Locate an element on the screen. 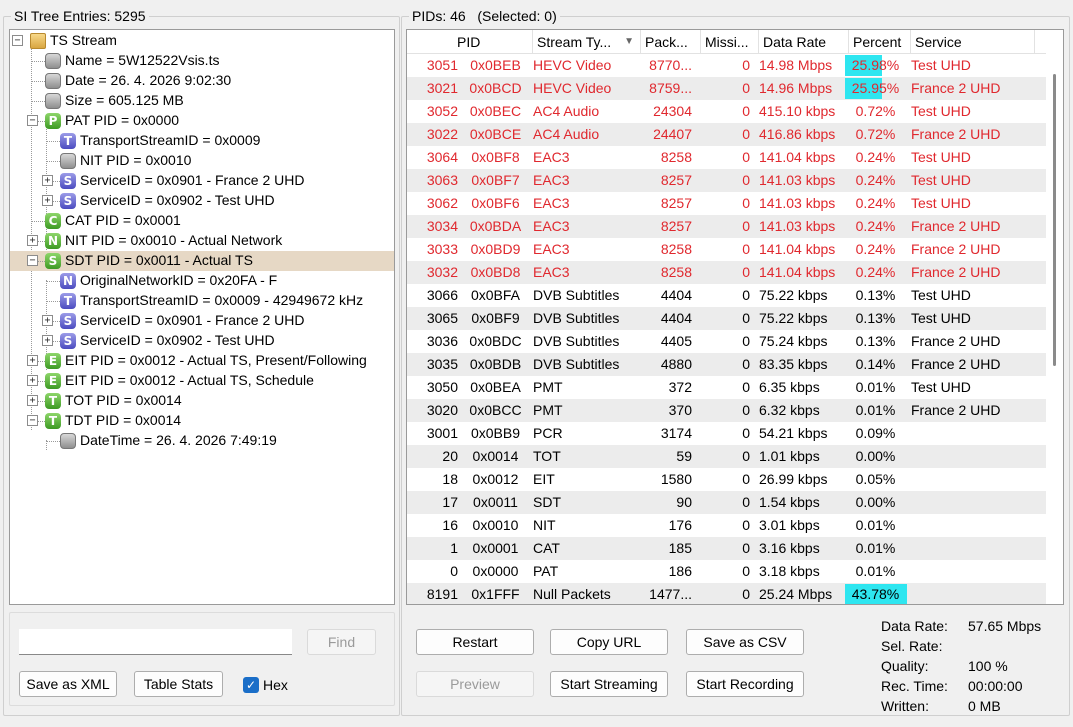 The height and width of the screenshot is (727, 1073). pid-hex-cell: 0x0BFA is located at coordinates (495, 295).